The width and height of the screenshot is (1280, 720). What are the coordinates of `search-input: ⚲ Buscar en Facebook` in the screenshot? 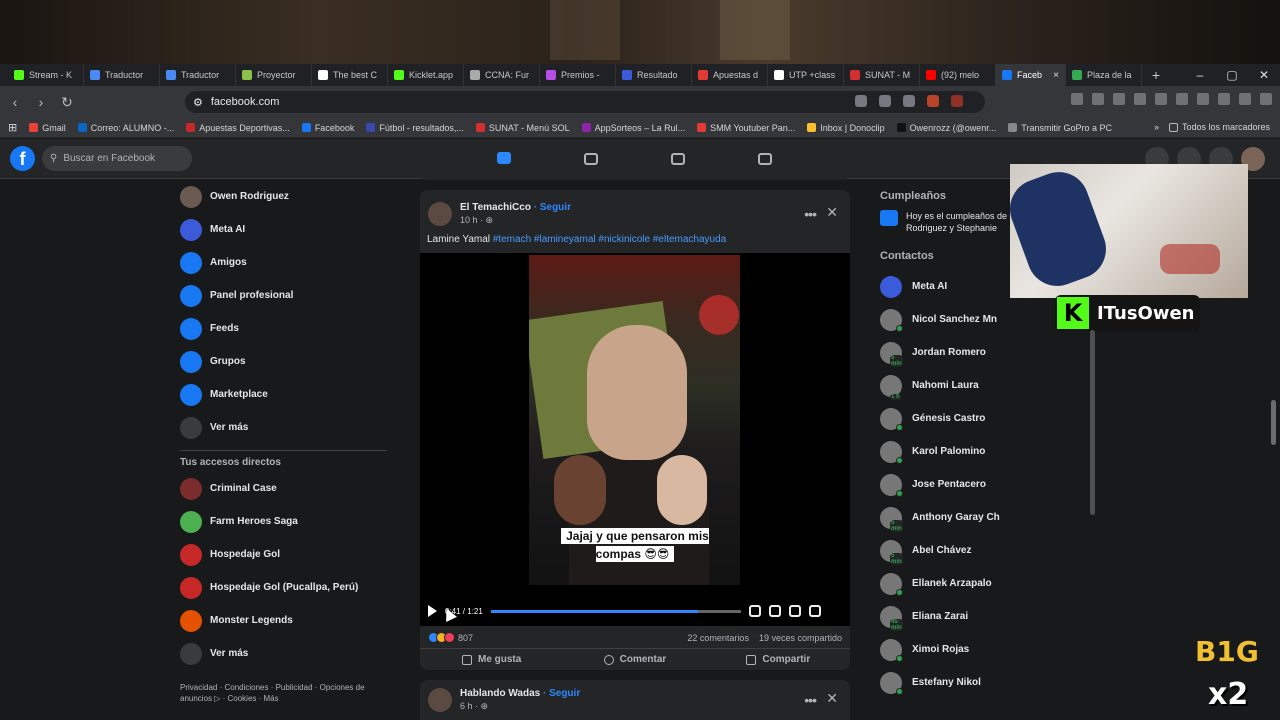 It's located at (117, 158).